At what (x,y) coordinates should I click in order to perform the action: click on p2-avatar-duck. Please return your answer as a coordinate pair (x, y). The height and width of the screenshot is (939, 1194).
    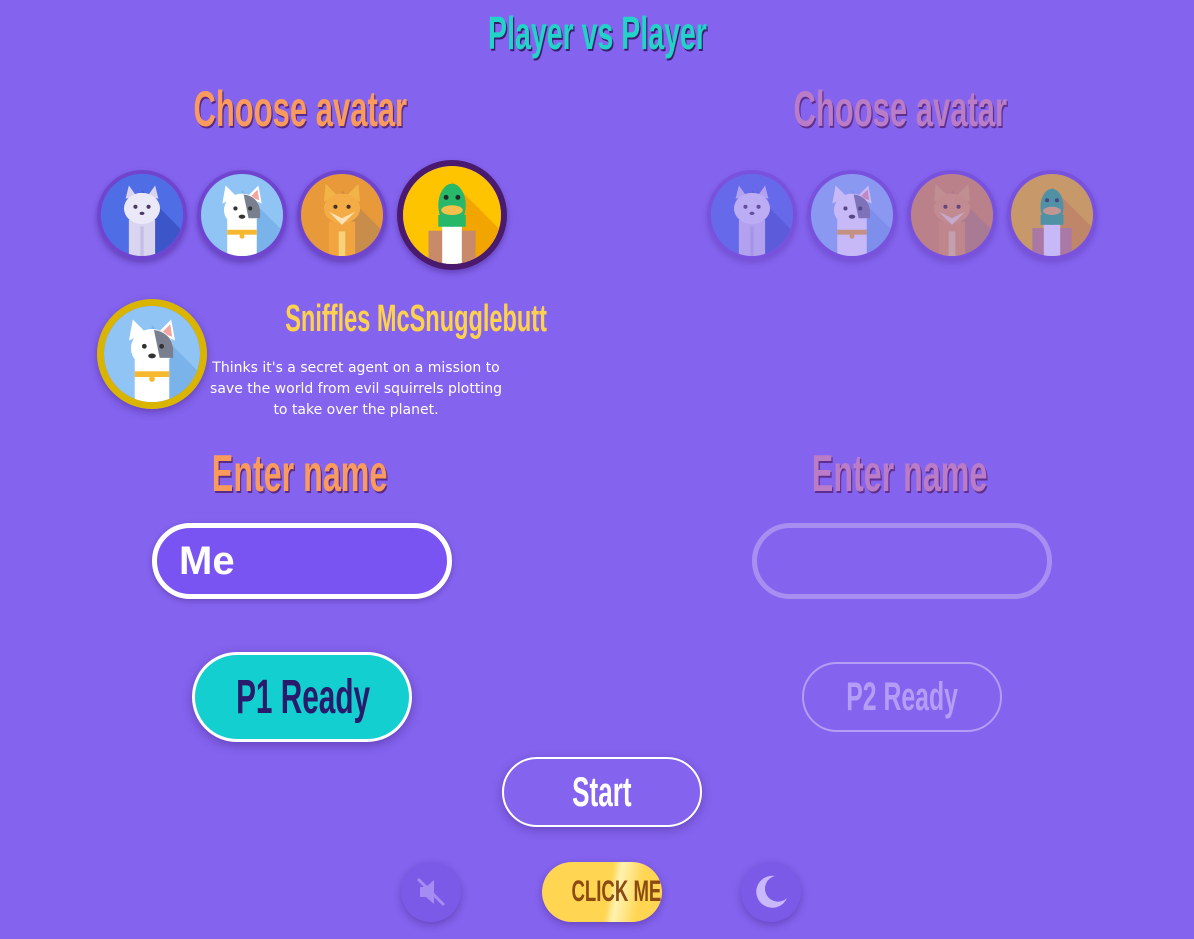
    Looking at the image, I should click on (1052, 215).